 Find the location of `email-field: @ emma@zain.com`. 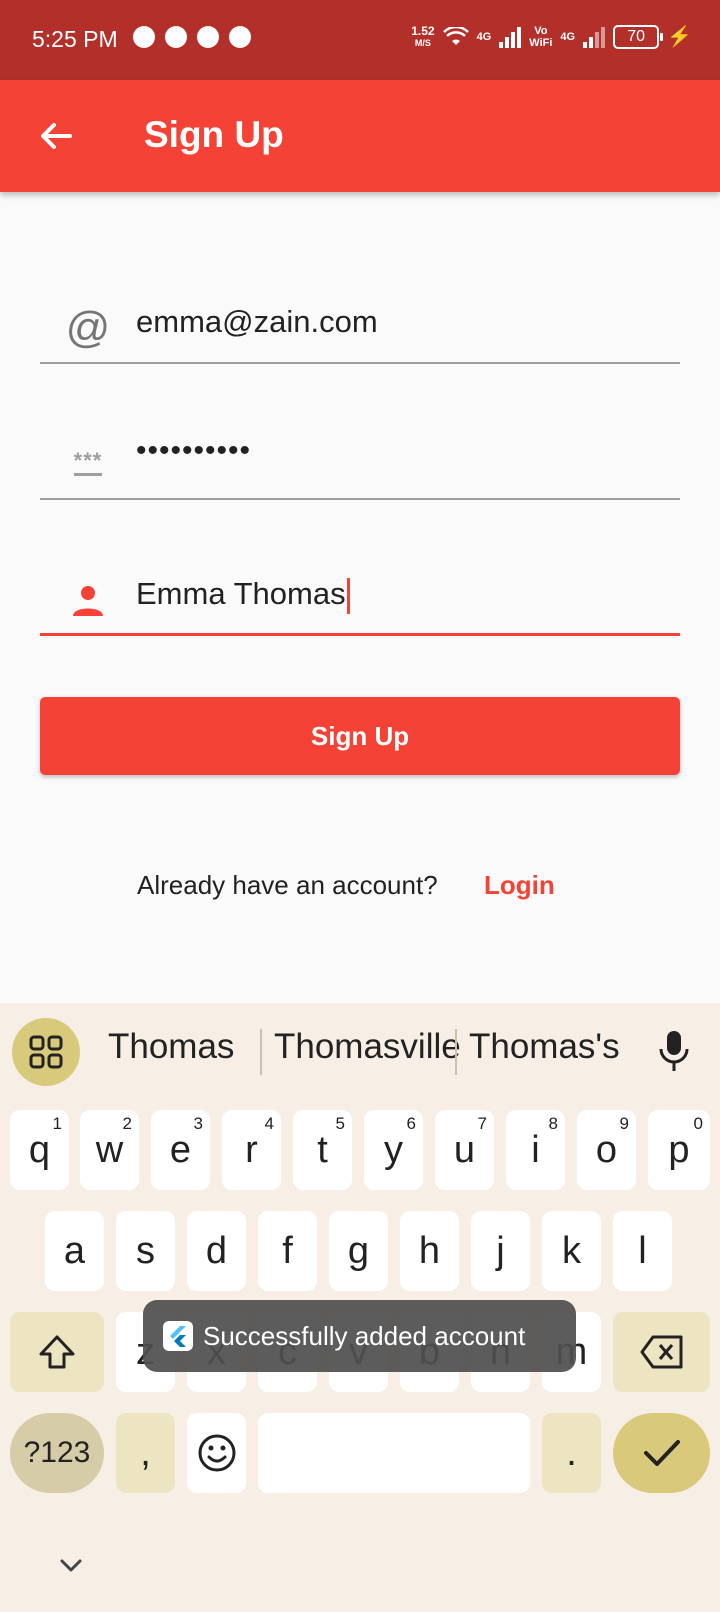

email-field: @ emma@zain.com is located at coordinates (360, 324).